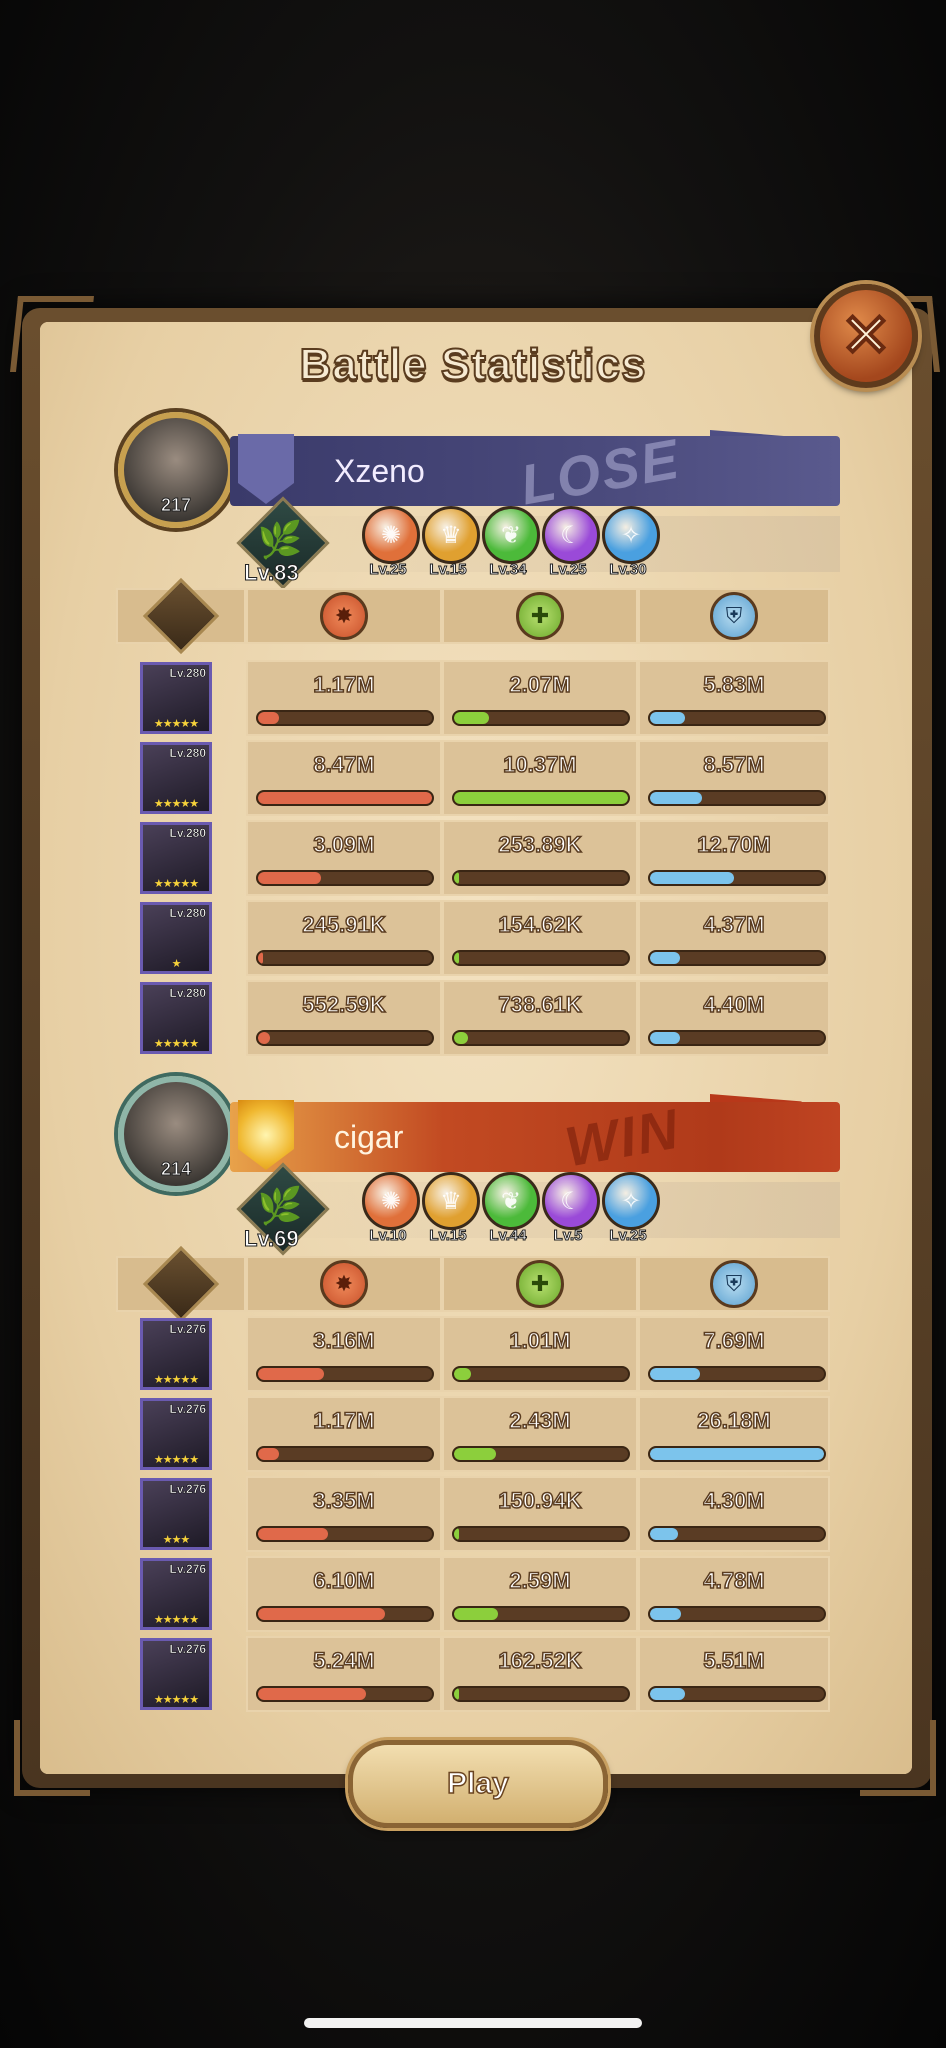 The width and height of the screenshot is (946, 2048). What do you see at coordinates (540, 844) in the screenshot?
I see `healing-value: 253.89K` at bounding box center [540, 844].